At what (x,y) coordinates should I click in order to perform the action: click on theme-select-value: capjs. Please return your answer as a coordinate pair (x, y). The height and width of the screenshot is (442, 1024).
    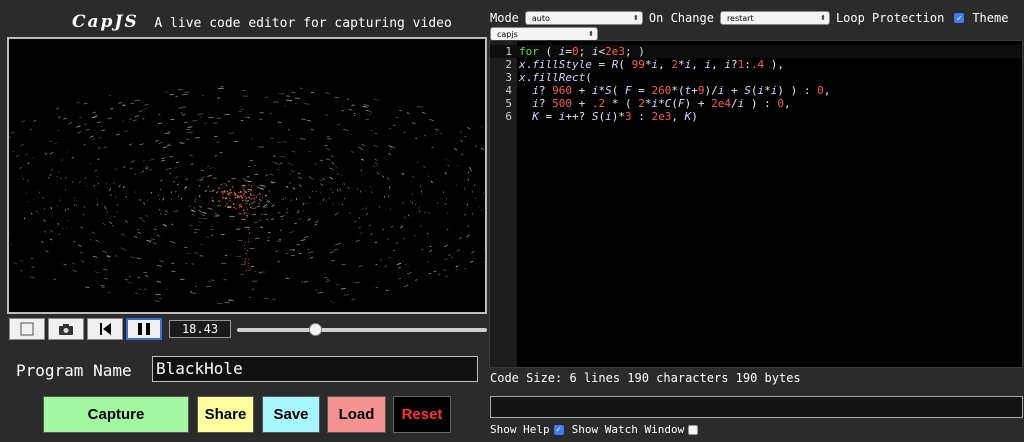
    Looking at the image, I should click on (507, 34).